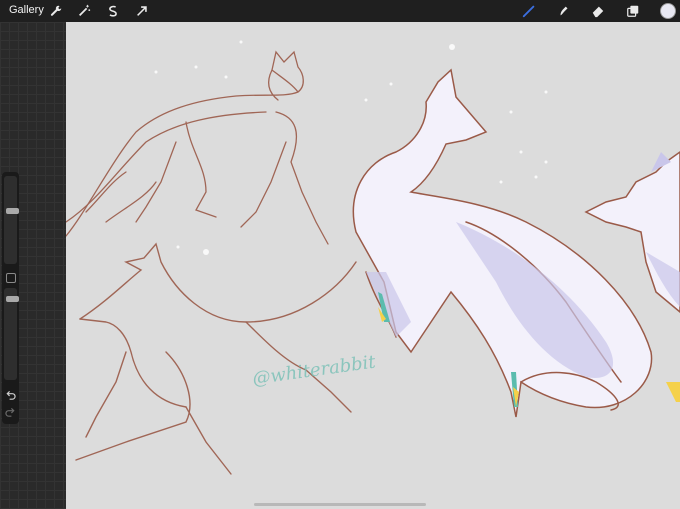 Image resolution: width=680 pixels, height=509 pixels. What do you see at coordinates (10, 395) in the screenshot?
I see `undo-icon` at bounding box center [10, 395].